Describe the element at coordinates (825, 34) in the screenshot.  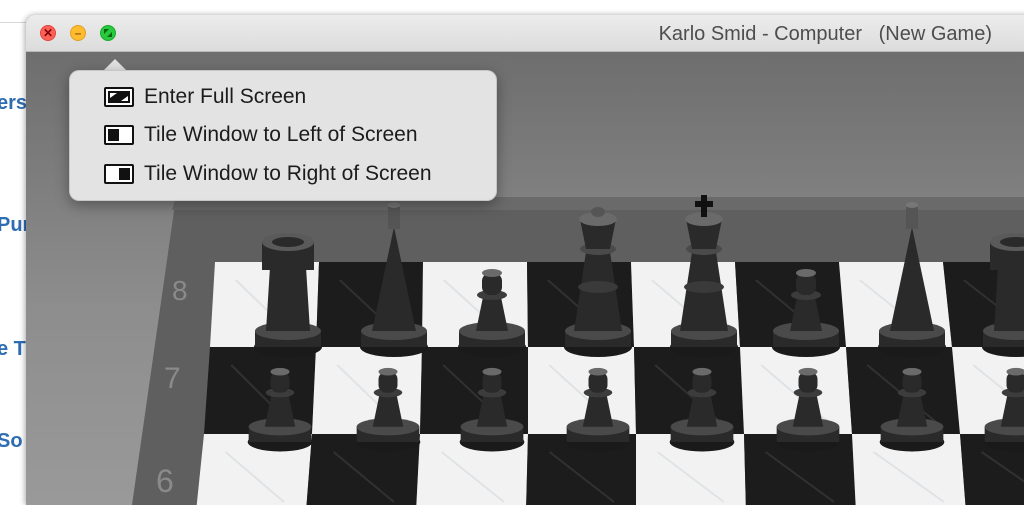
I see `window-title: Karlo Smid - Computer (New Game)` at that location.